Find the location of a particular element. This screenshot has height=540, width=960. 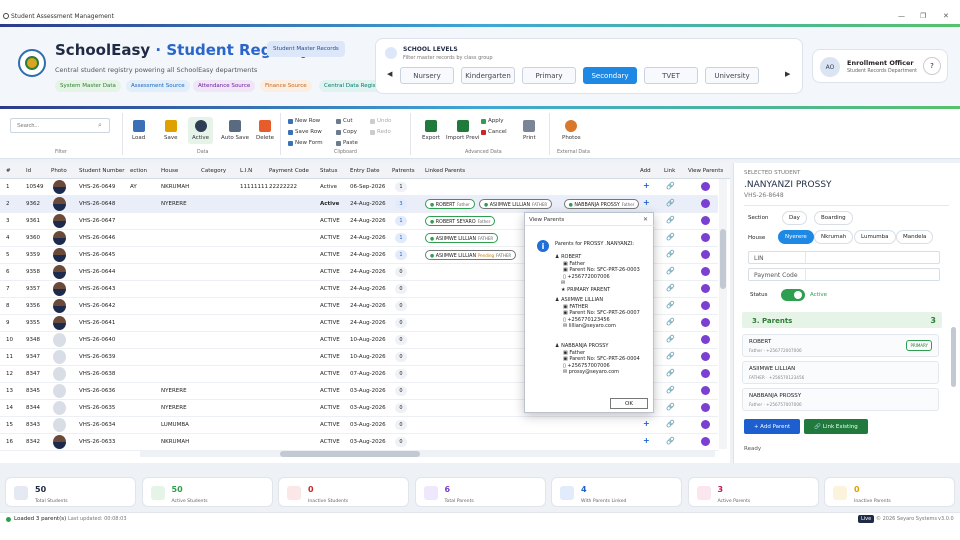

search-input is located at coordinates (60, 125).